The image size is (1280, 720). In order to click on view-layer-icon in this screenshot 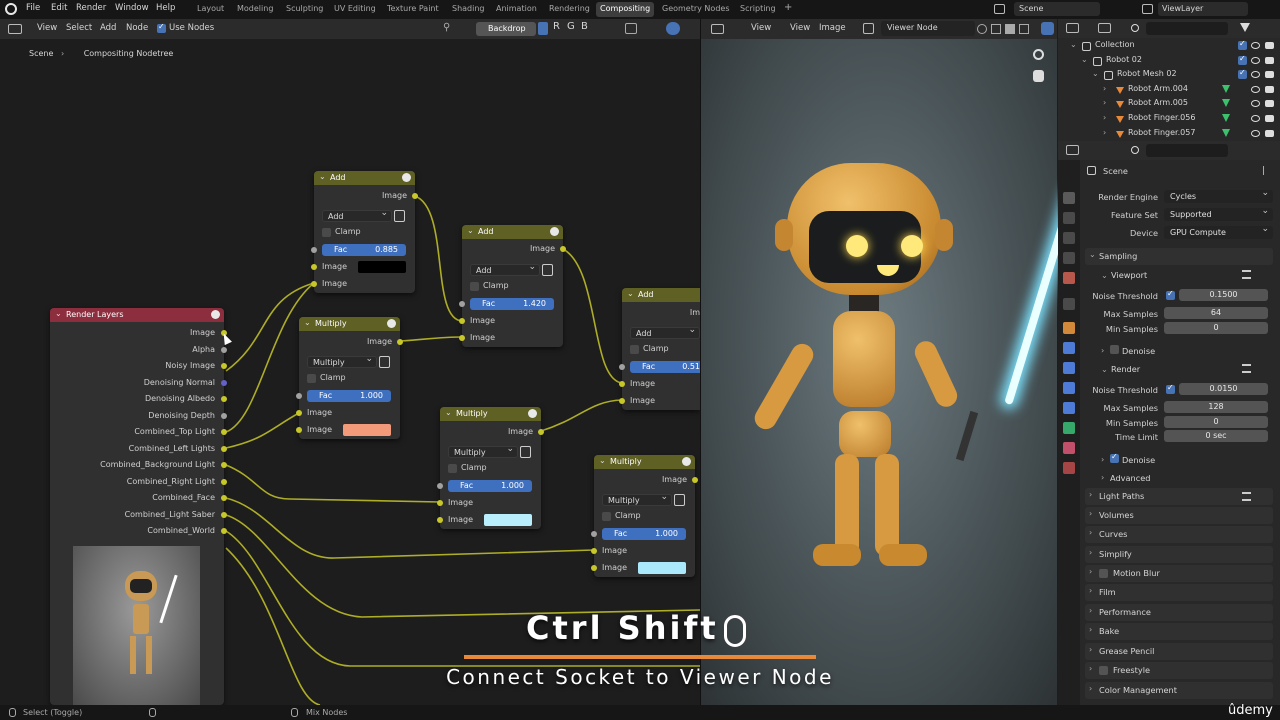, I will do `click(1147, 9)`.